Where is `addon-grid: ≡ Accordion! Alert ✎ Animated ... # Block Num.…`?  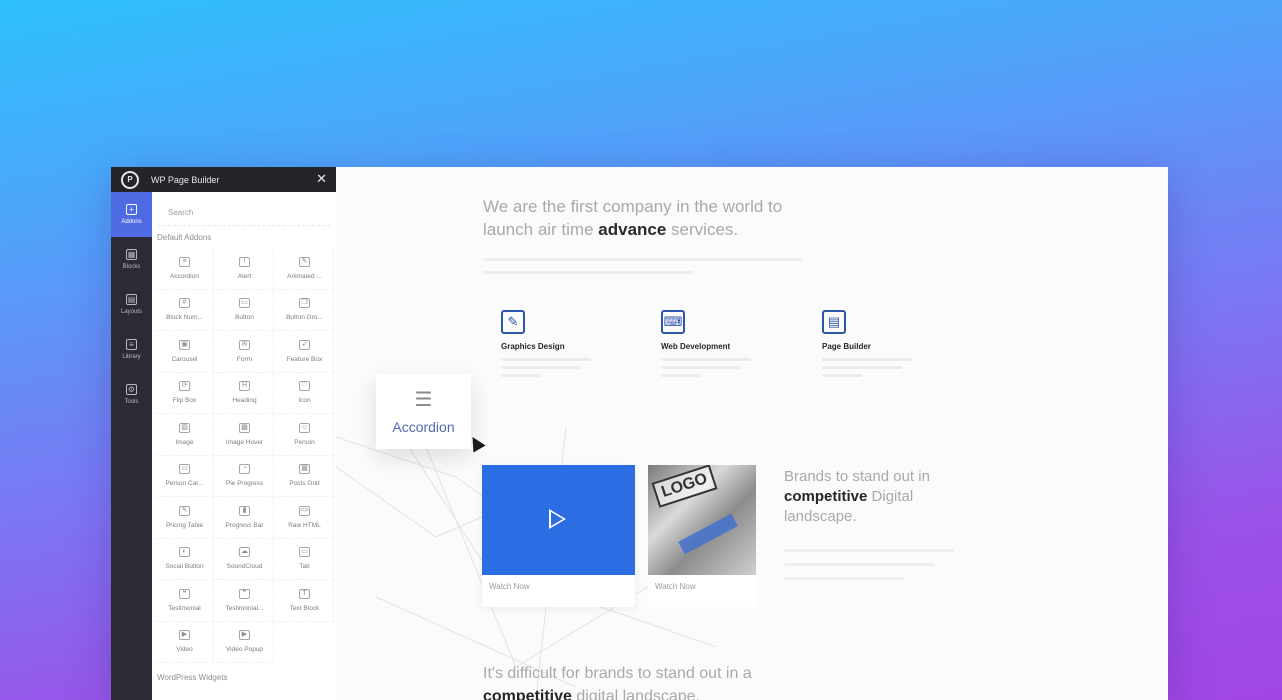 addon-grid: ≡ Accordion! Alert ✎ Animated ... # Block Num.… is located at coordinates (245, 455).